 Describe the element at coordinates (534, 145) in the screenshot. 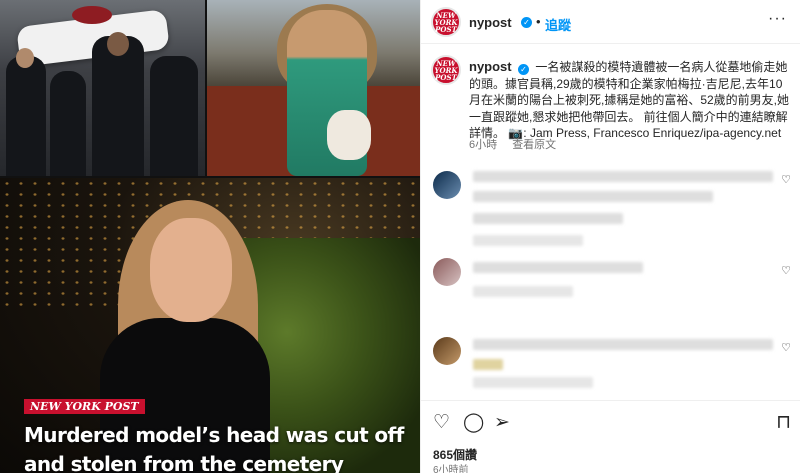

I see `see-original-link: 查看原文` at that location.